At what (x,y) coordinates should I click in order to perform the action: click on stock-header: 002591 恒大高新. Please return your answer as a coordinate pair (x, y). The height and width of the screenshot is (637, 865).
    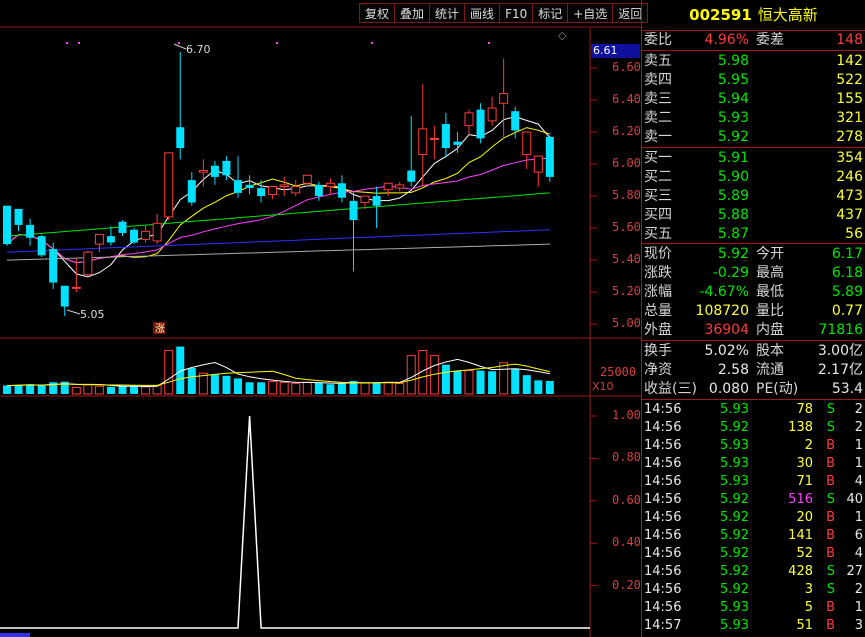
    Looking at the image, I should click on (753, 15).